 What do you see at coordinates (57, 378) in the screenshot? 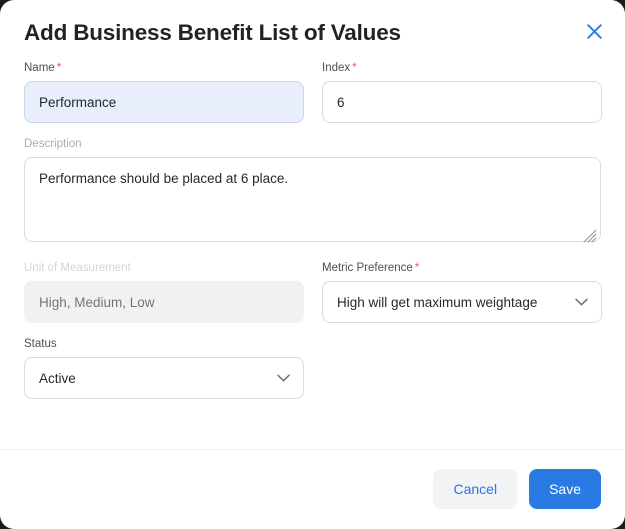
I see `status-value: Active` at bounding box center [57, 378].